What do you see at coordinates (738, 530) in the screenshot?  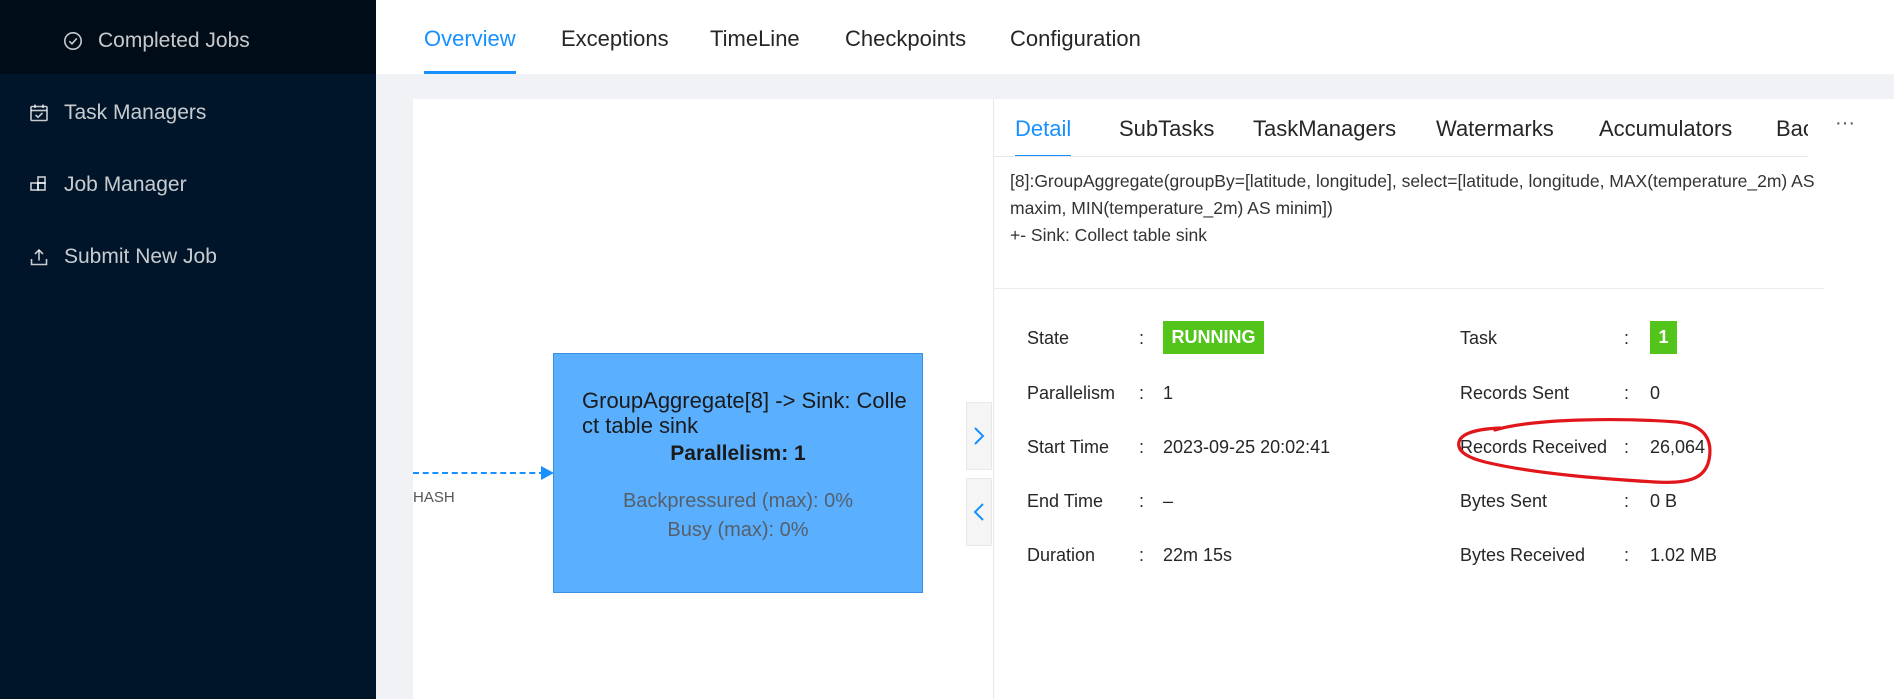 I see `node-busy: Busy (max): 0%` at bounding box center [738, 530].